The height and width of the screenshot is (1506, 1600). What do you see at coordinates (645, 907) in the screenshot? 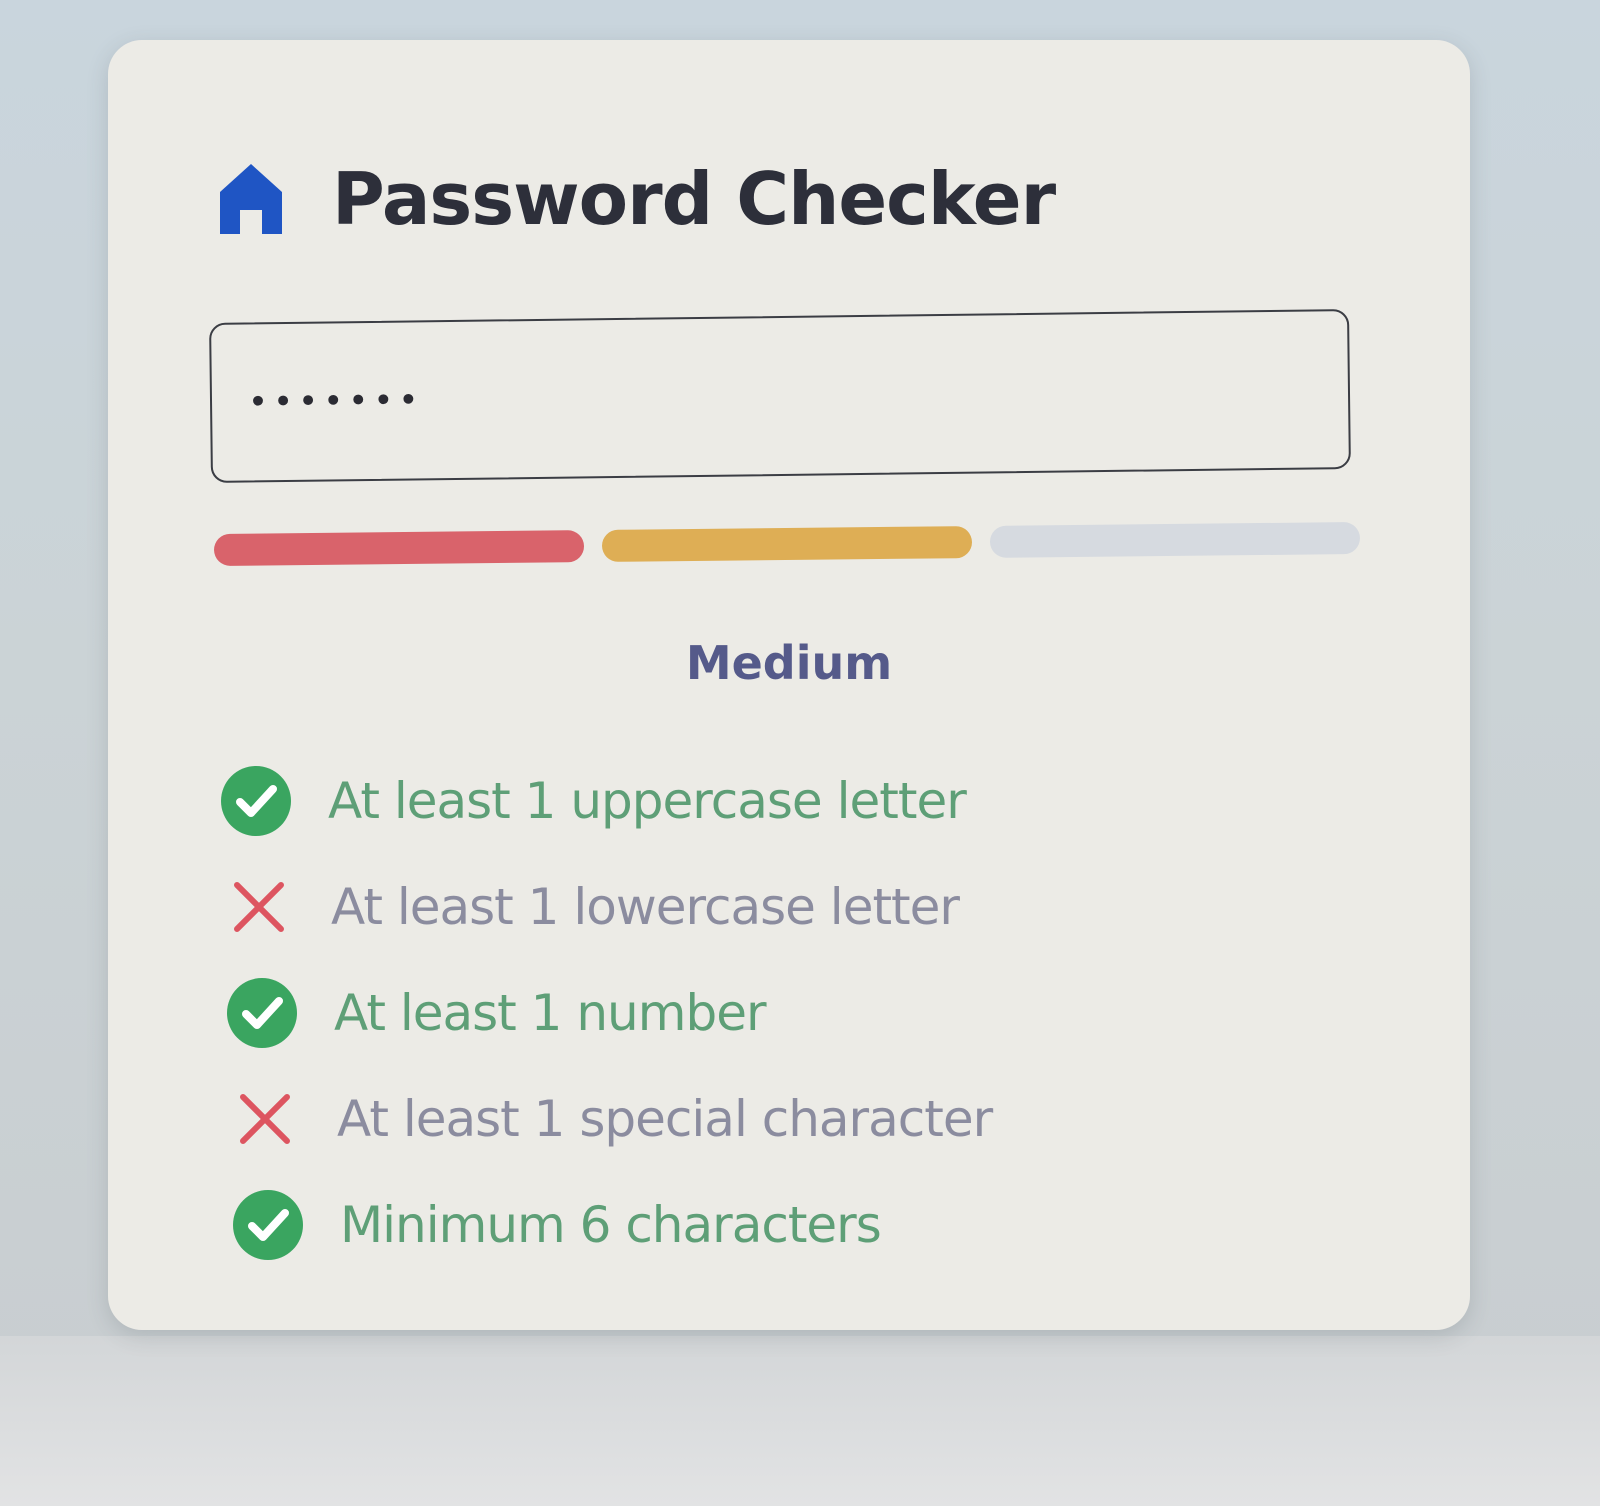
I see `requirement-label: At least 1 lowercase letter` at bounding box center [645, 907].